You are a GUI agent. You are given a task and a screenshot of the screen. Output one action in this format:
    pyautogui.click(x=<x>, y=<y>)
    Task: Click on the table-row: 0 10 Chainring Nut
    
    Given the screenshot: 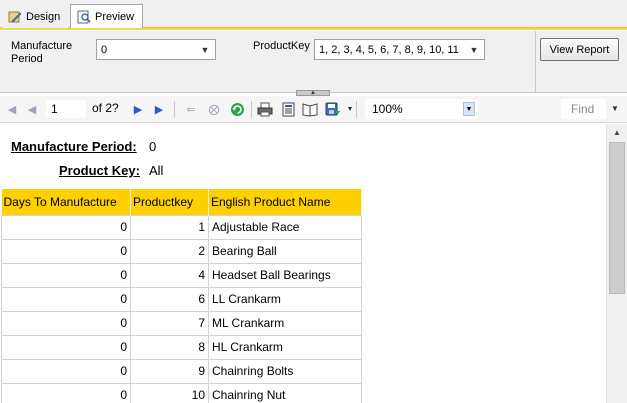 What is the action you would take?
    pyautogui.click(x=181, y=392)
    